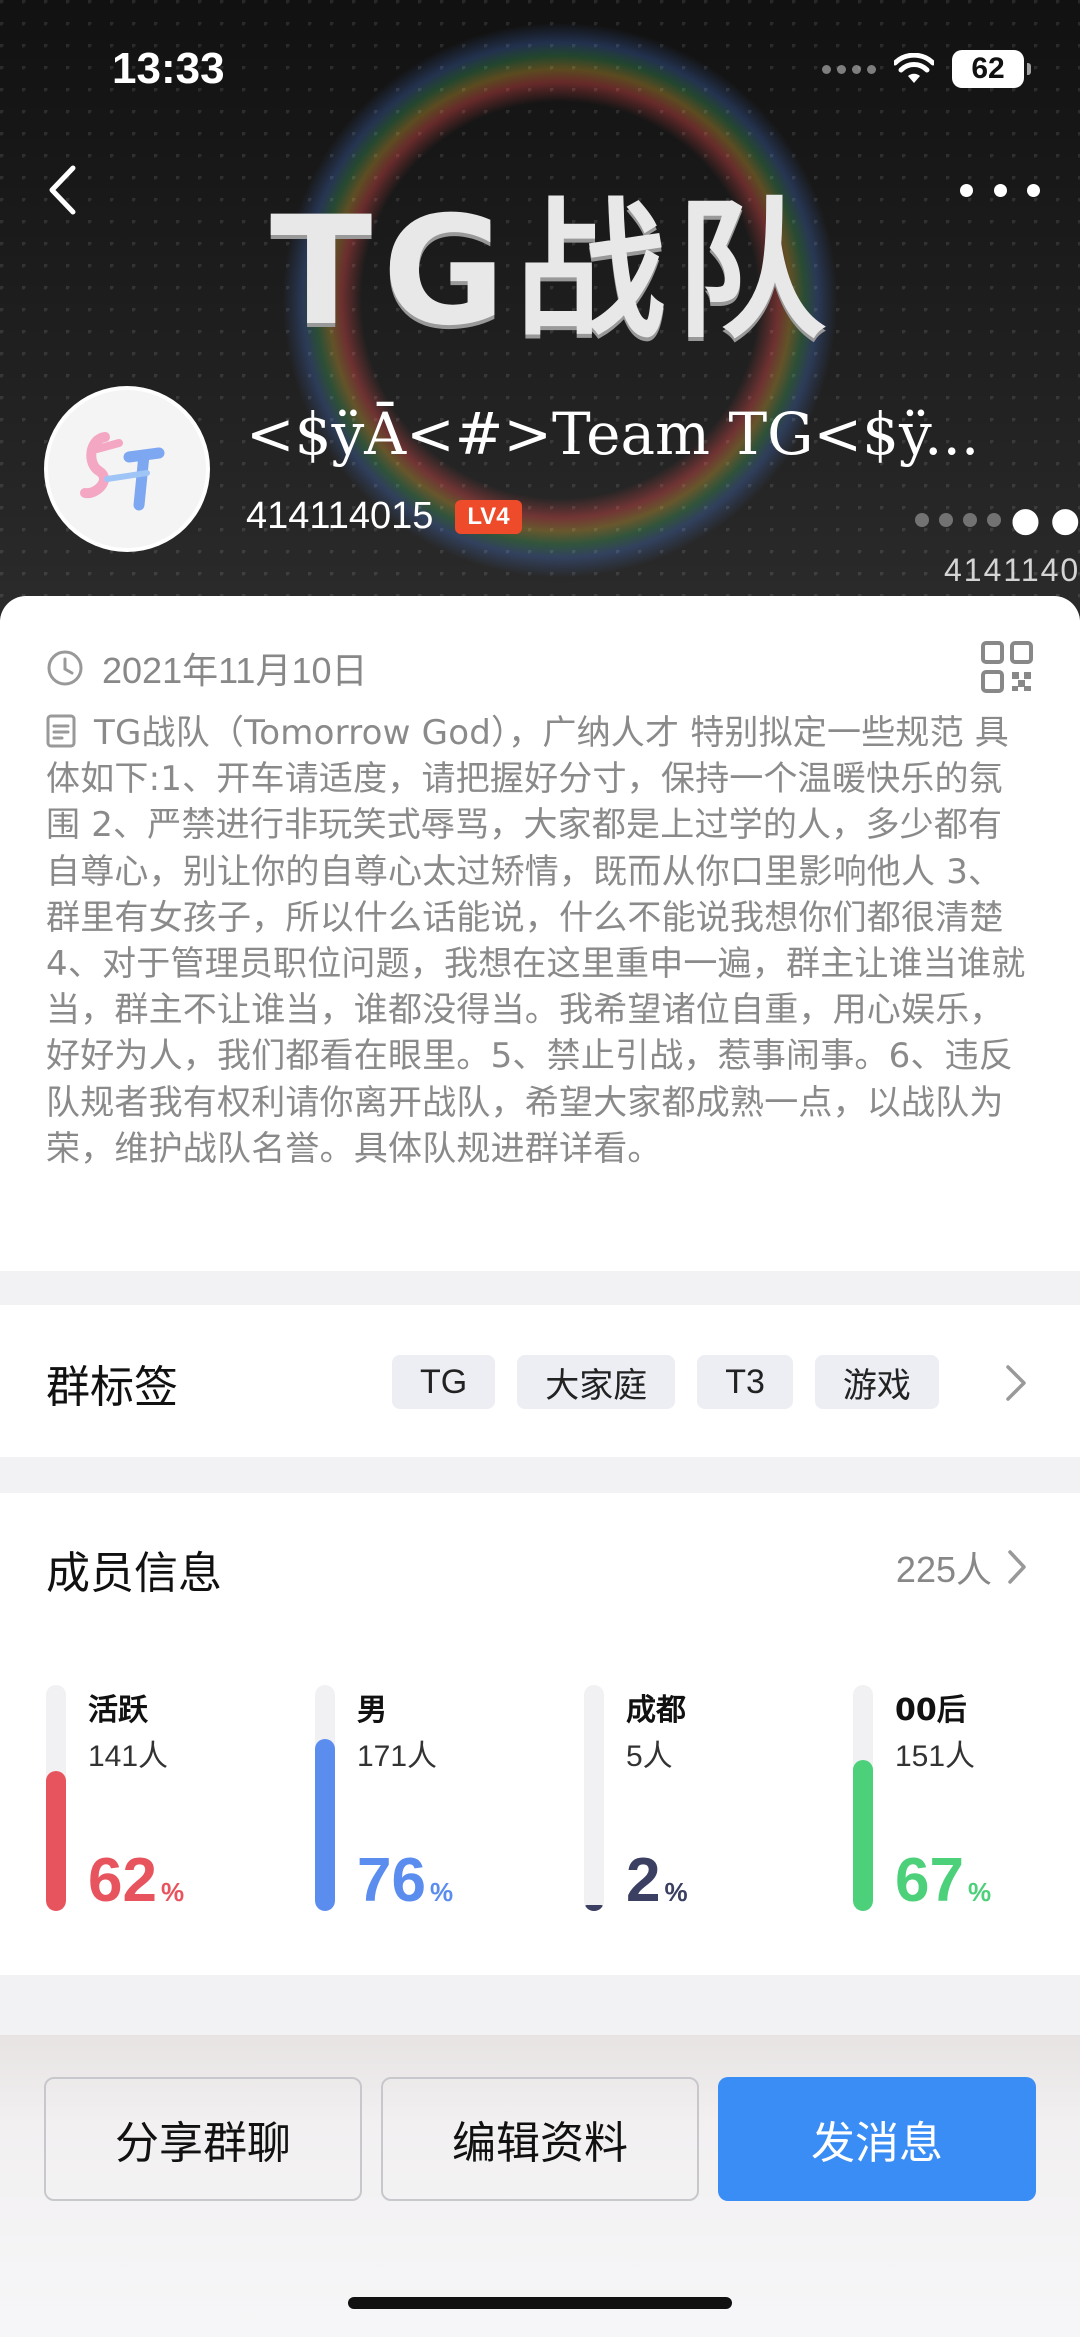 The height and width of the screenshot is (2337, 1080). What do you see at coordinates (122, 1880) in the screenshot?
I see `stat-percent-value: 62` at bounding box center [122, 1880].